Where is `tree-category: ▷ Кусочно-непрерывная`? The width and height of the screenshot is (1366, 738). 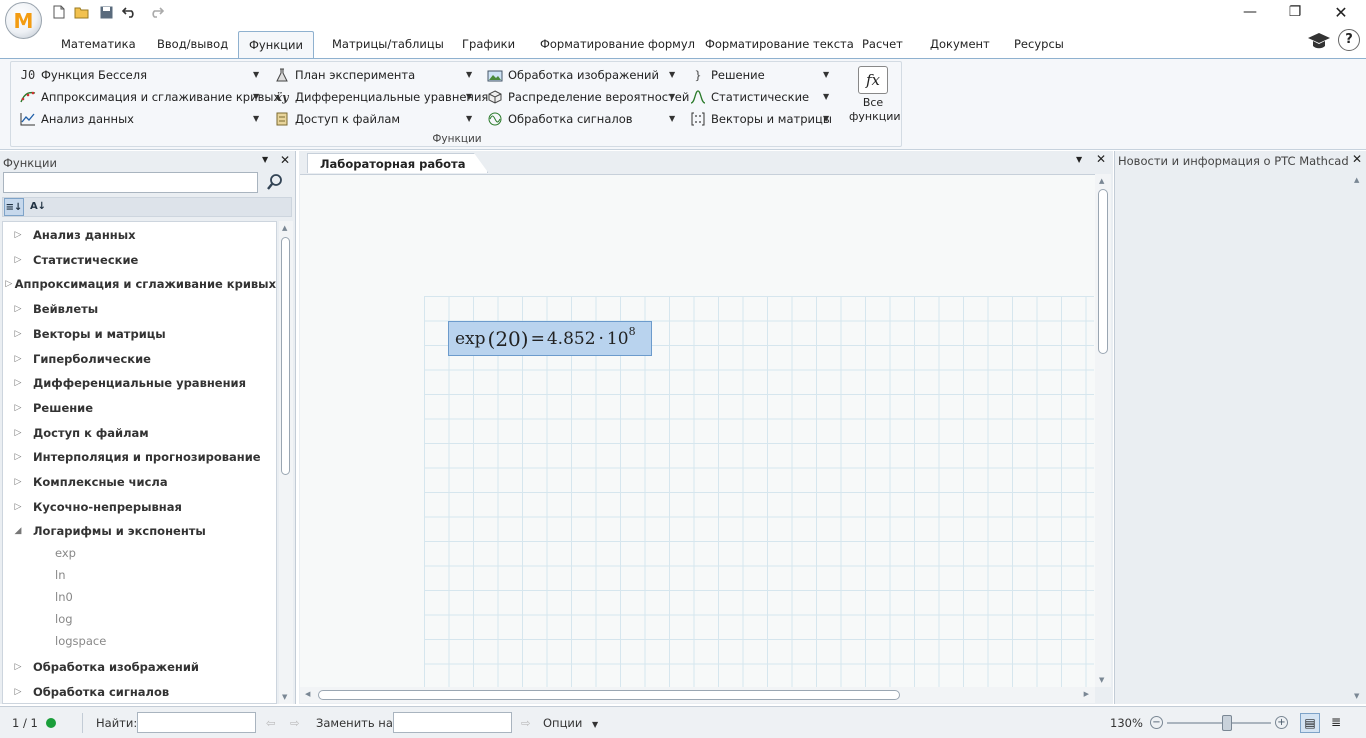 tree-category: ▷ Кусочно-непрерывная is located at coordinates (139, 507).